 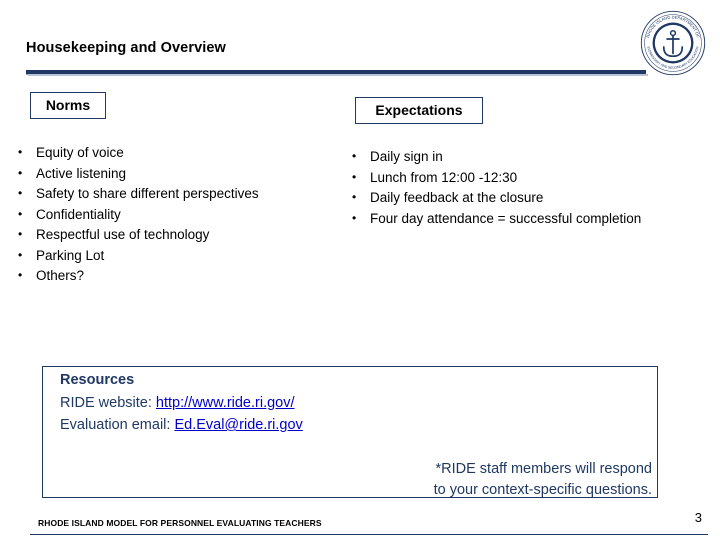 What do you see at coordinates (68, 105) in the screenshot?
I see `norms-header: Norms` at bounding box center [68, 105].